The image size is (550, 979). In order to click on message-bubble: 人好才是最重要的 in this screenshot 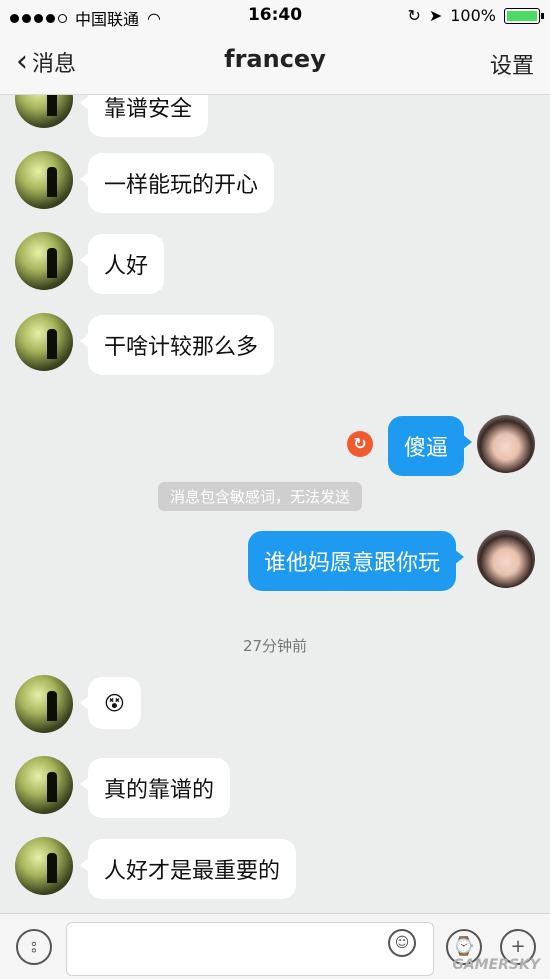, I will do `click(188, 869)`.